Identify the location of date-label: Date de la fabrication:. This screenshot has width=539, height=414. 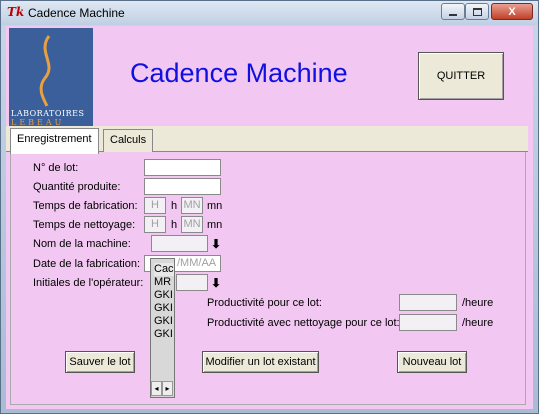
(87, 264).